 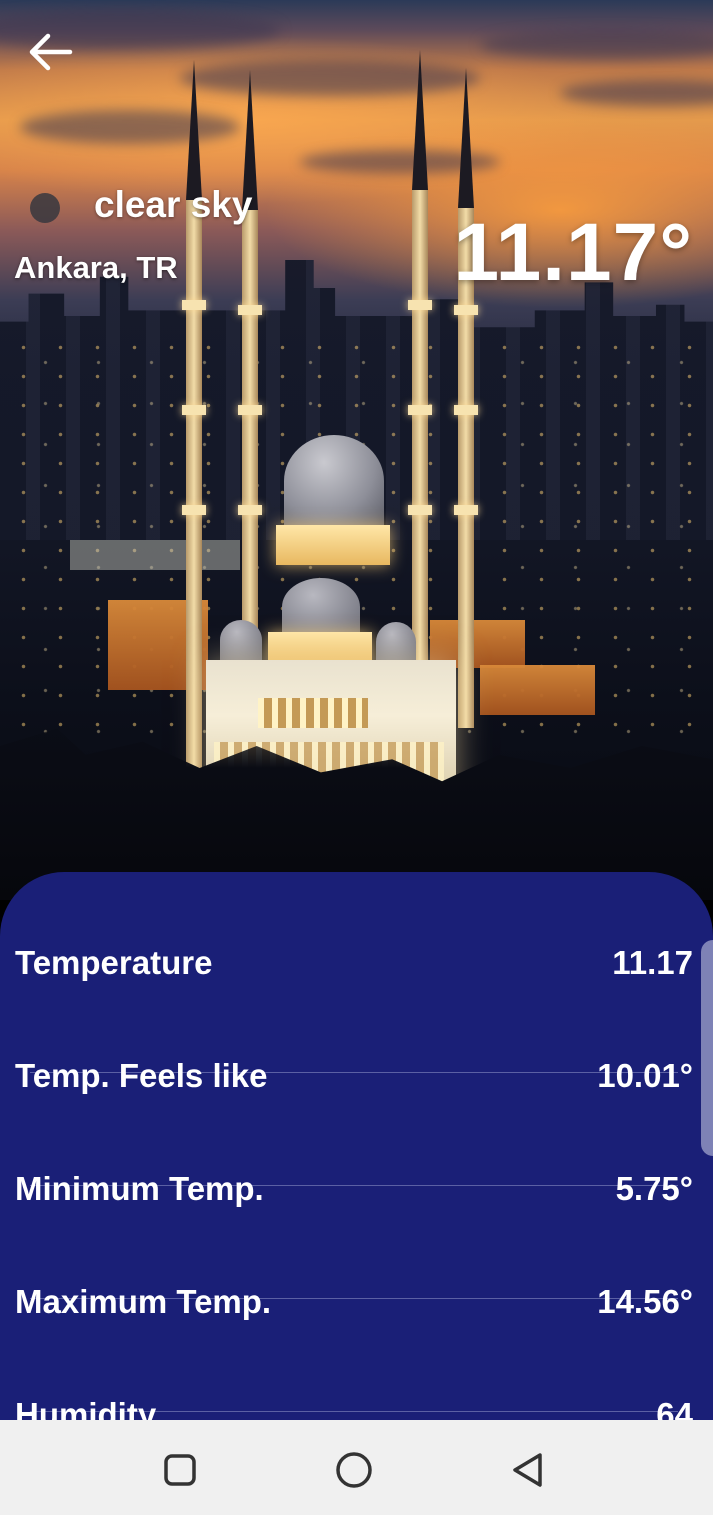 I want to click on back-button, so click(x=50, y=52).